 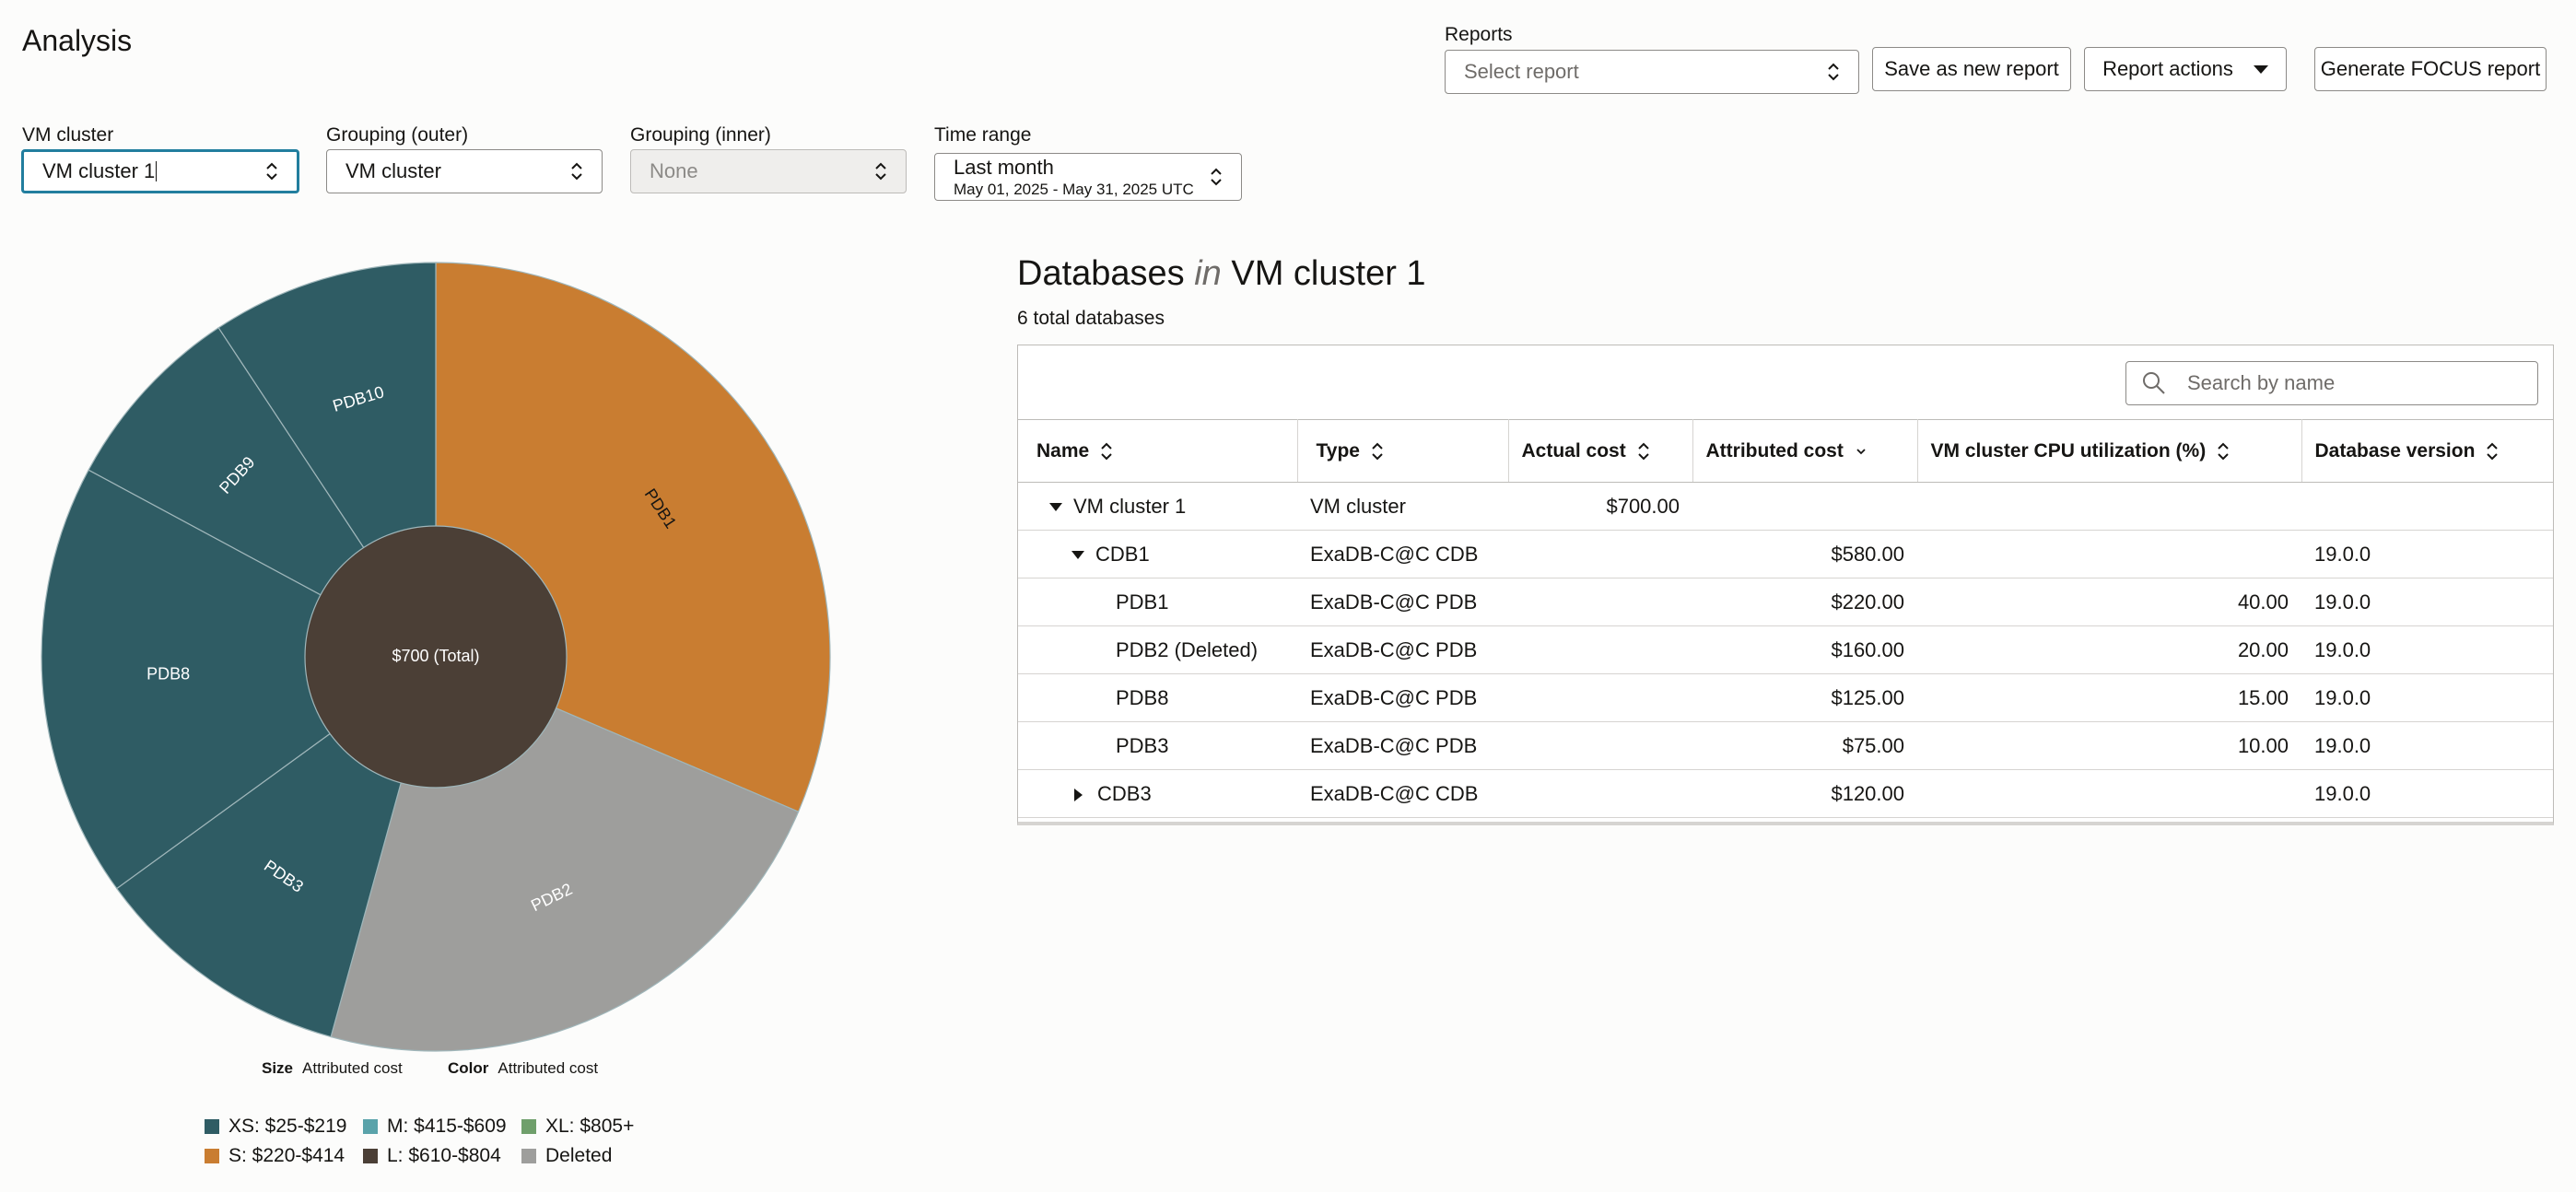 I want to click on column-header-database-version: Database version, so click(x=2427, y=451).